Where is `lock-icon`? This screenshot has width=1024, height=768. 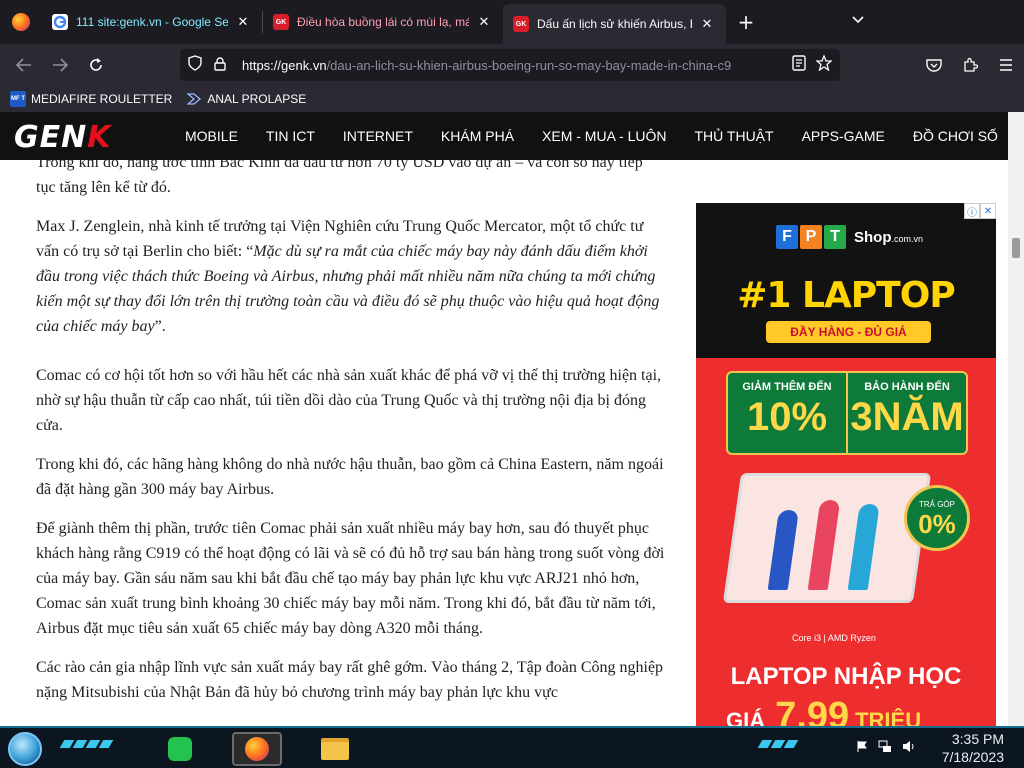
lock-icon is located at coordinates (224, 65).